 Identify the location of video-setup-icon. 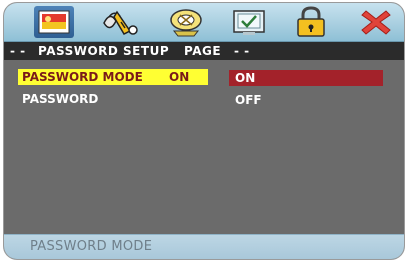
(186, 23).